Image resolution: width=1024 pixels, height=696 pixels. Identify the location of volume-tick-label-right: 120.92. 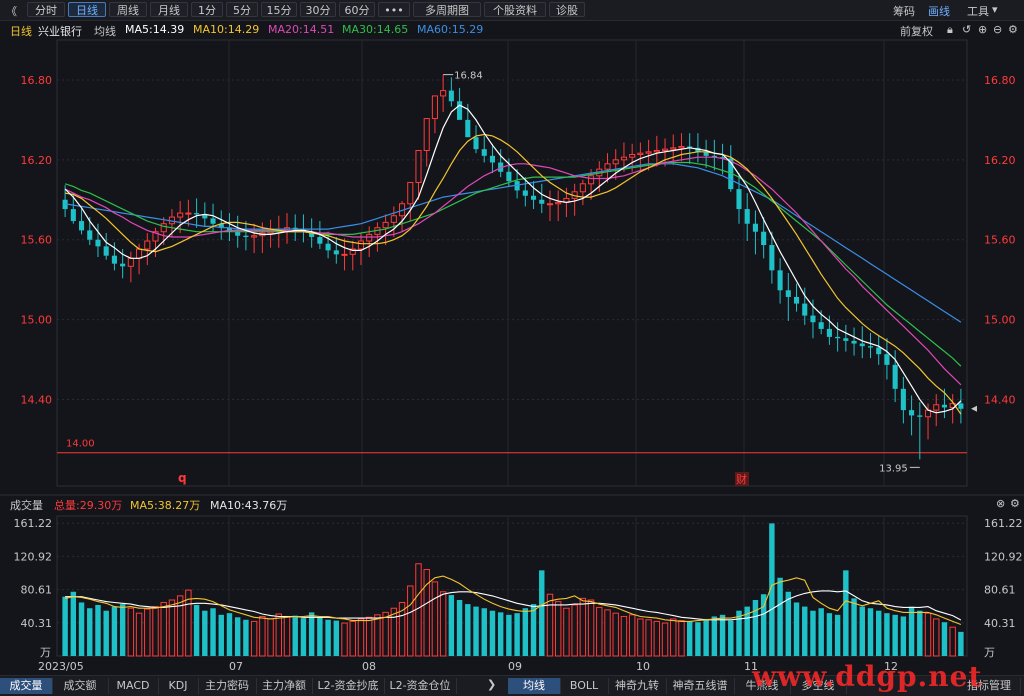
(1003, 556).